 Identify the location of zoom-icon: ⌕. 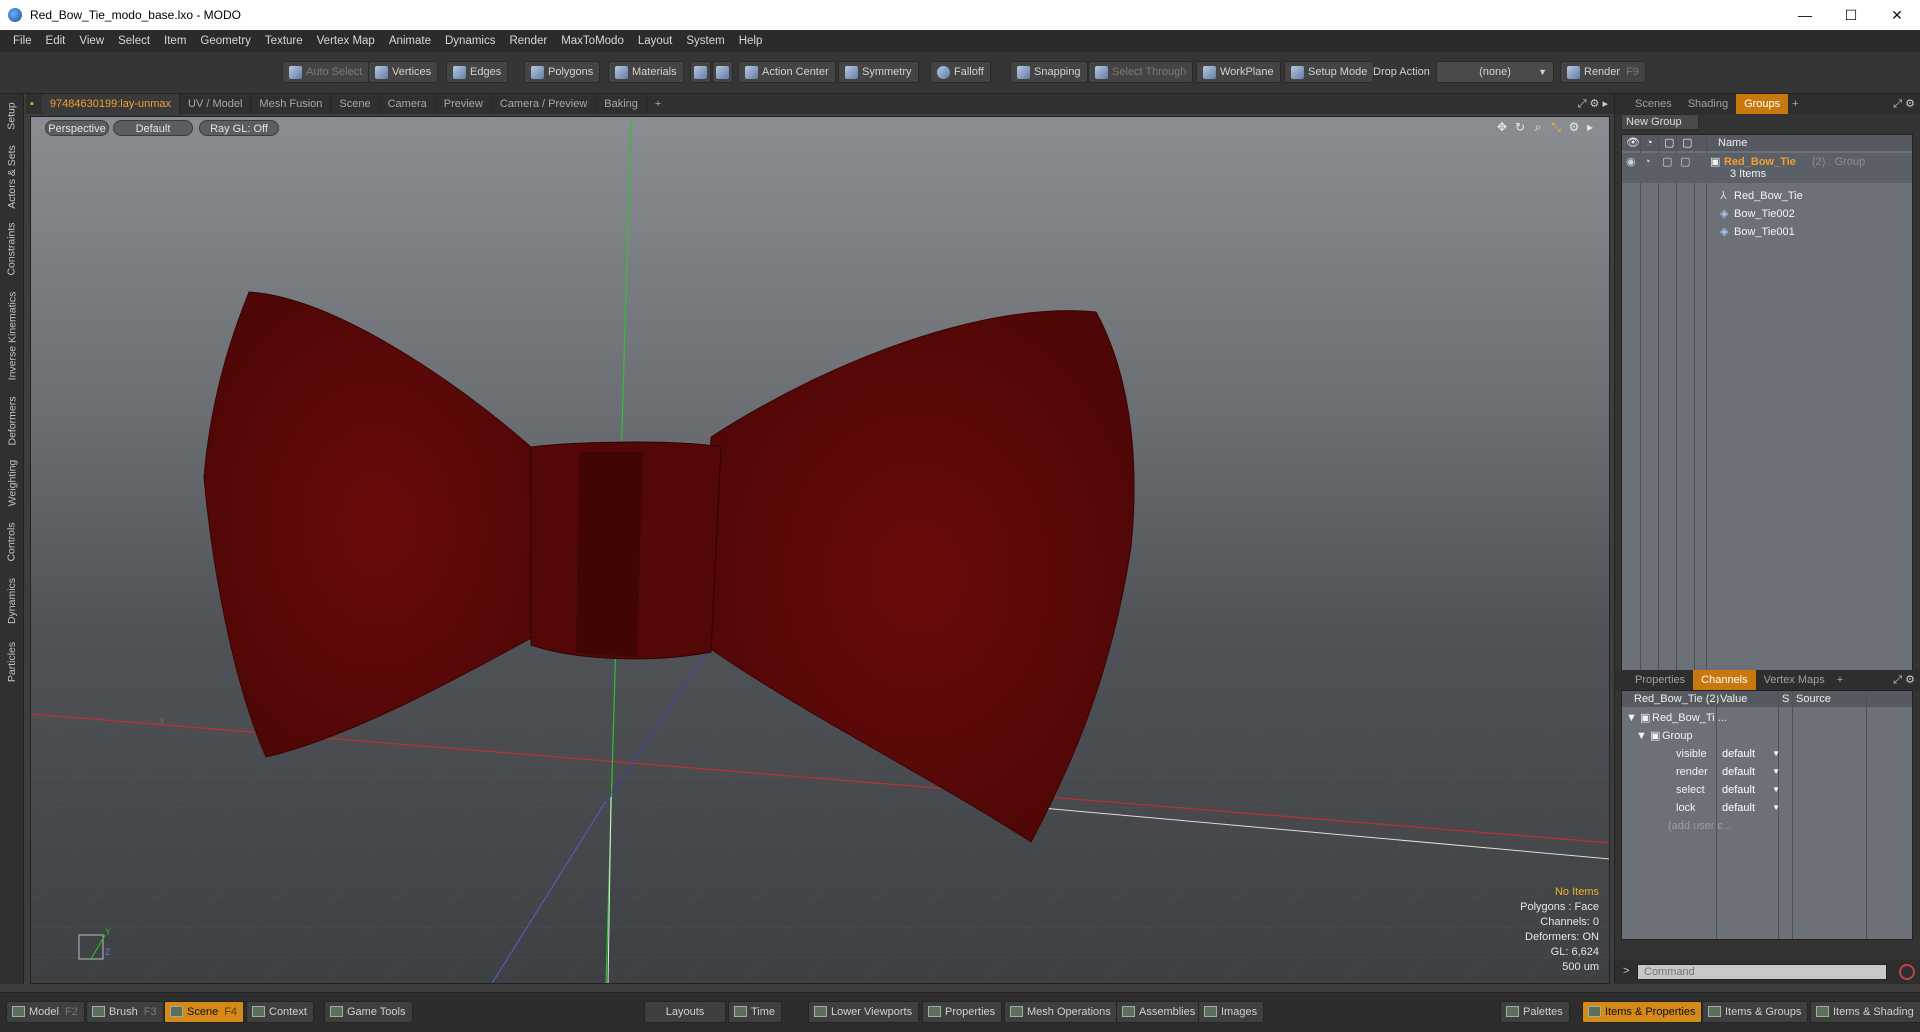
(1538, 127).